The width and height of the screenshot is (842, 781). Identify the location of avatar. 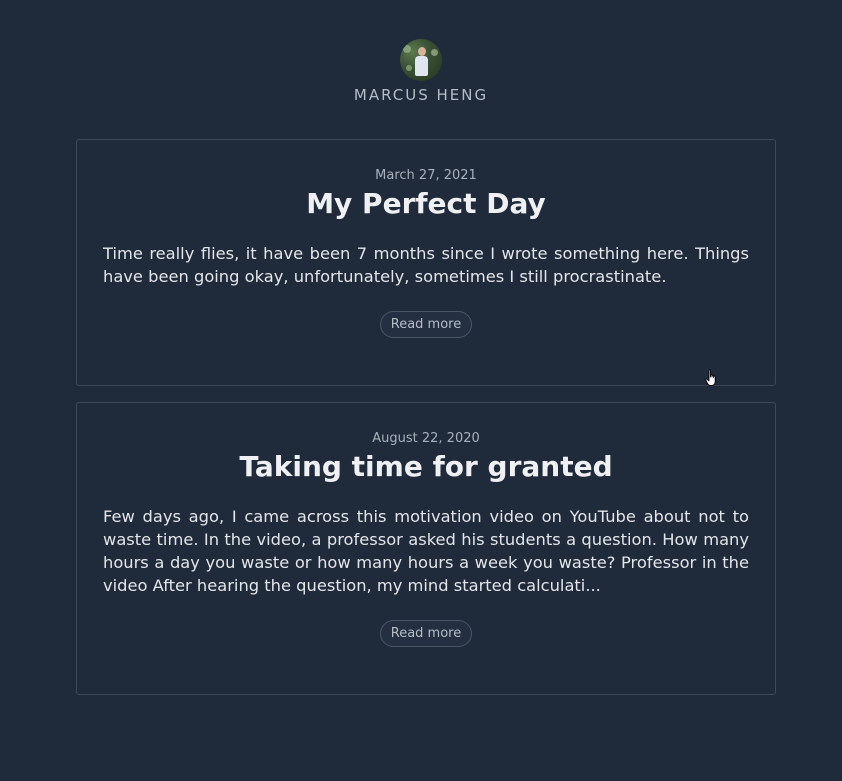
(421, 60).